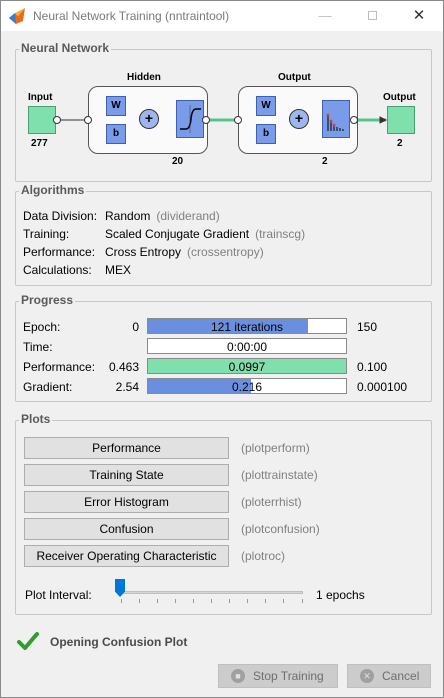 Image resolution: width=444 pixels, height=698 pixels. What do you see at coordinates (367, 676) in the screenshot?
I see `cancel-icon: ✕` at bounding box center [367, 676].